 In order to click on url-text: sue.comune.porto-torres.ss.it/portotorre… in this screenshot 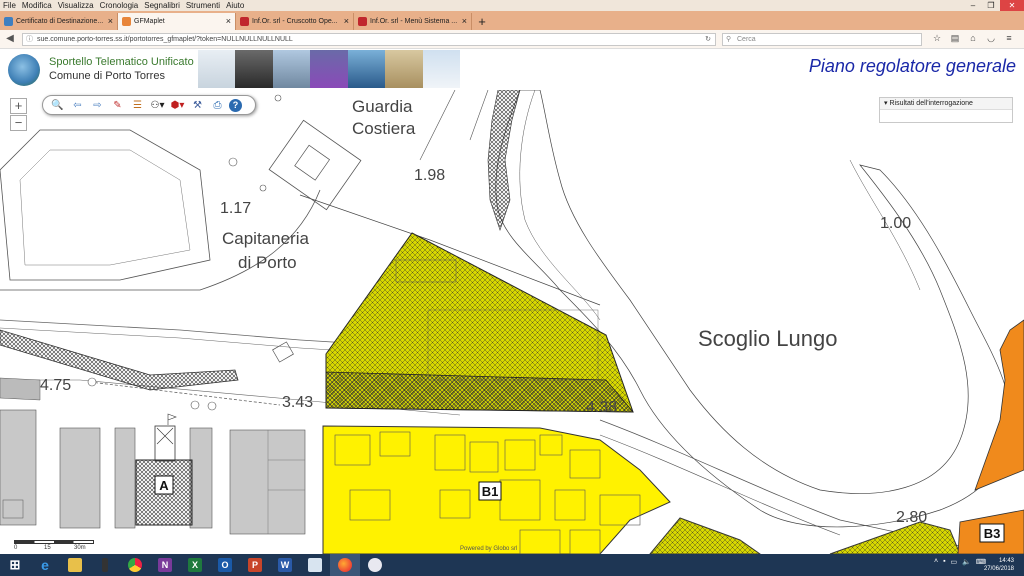, I will do `click(165, 39)`.